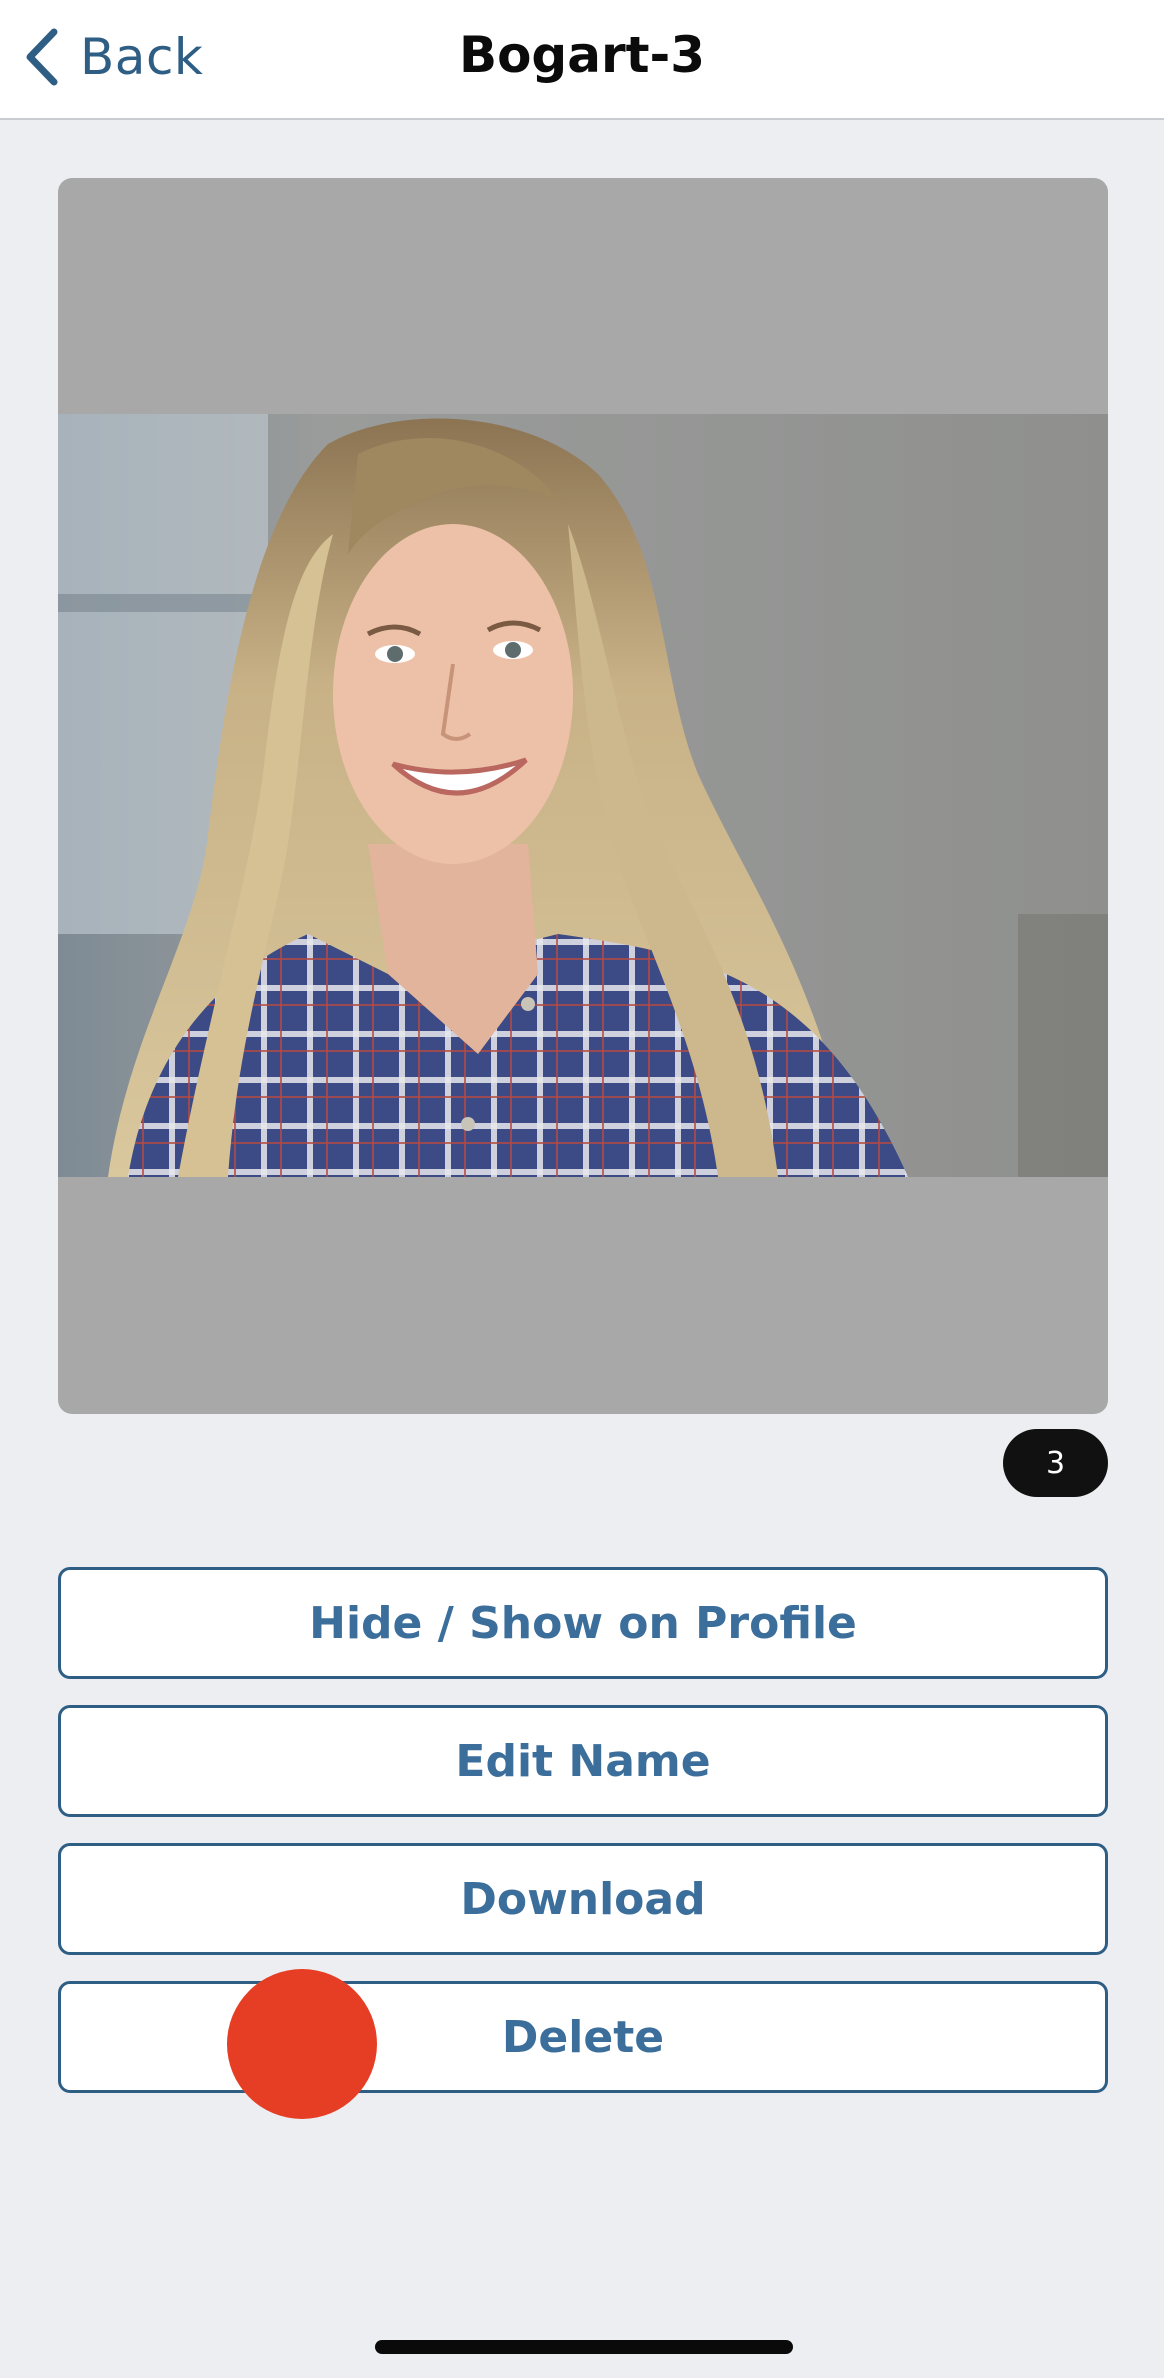 The height and width of the screenshot is (2378, 1164). What do you see at coordinates (1055, 1463) in the screenshot?
I see `photo-count-badge: 3` at bounding box center [1055, 1463].